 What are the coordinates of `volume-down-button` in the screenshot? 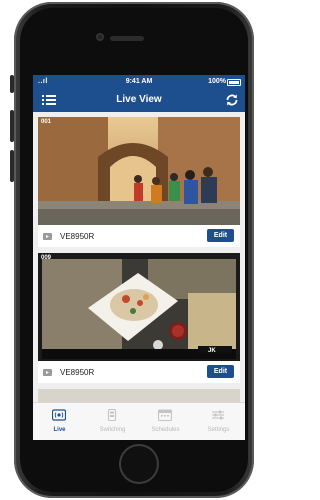 It's located at (12, 166).